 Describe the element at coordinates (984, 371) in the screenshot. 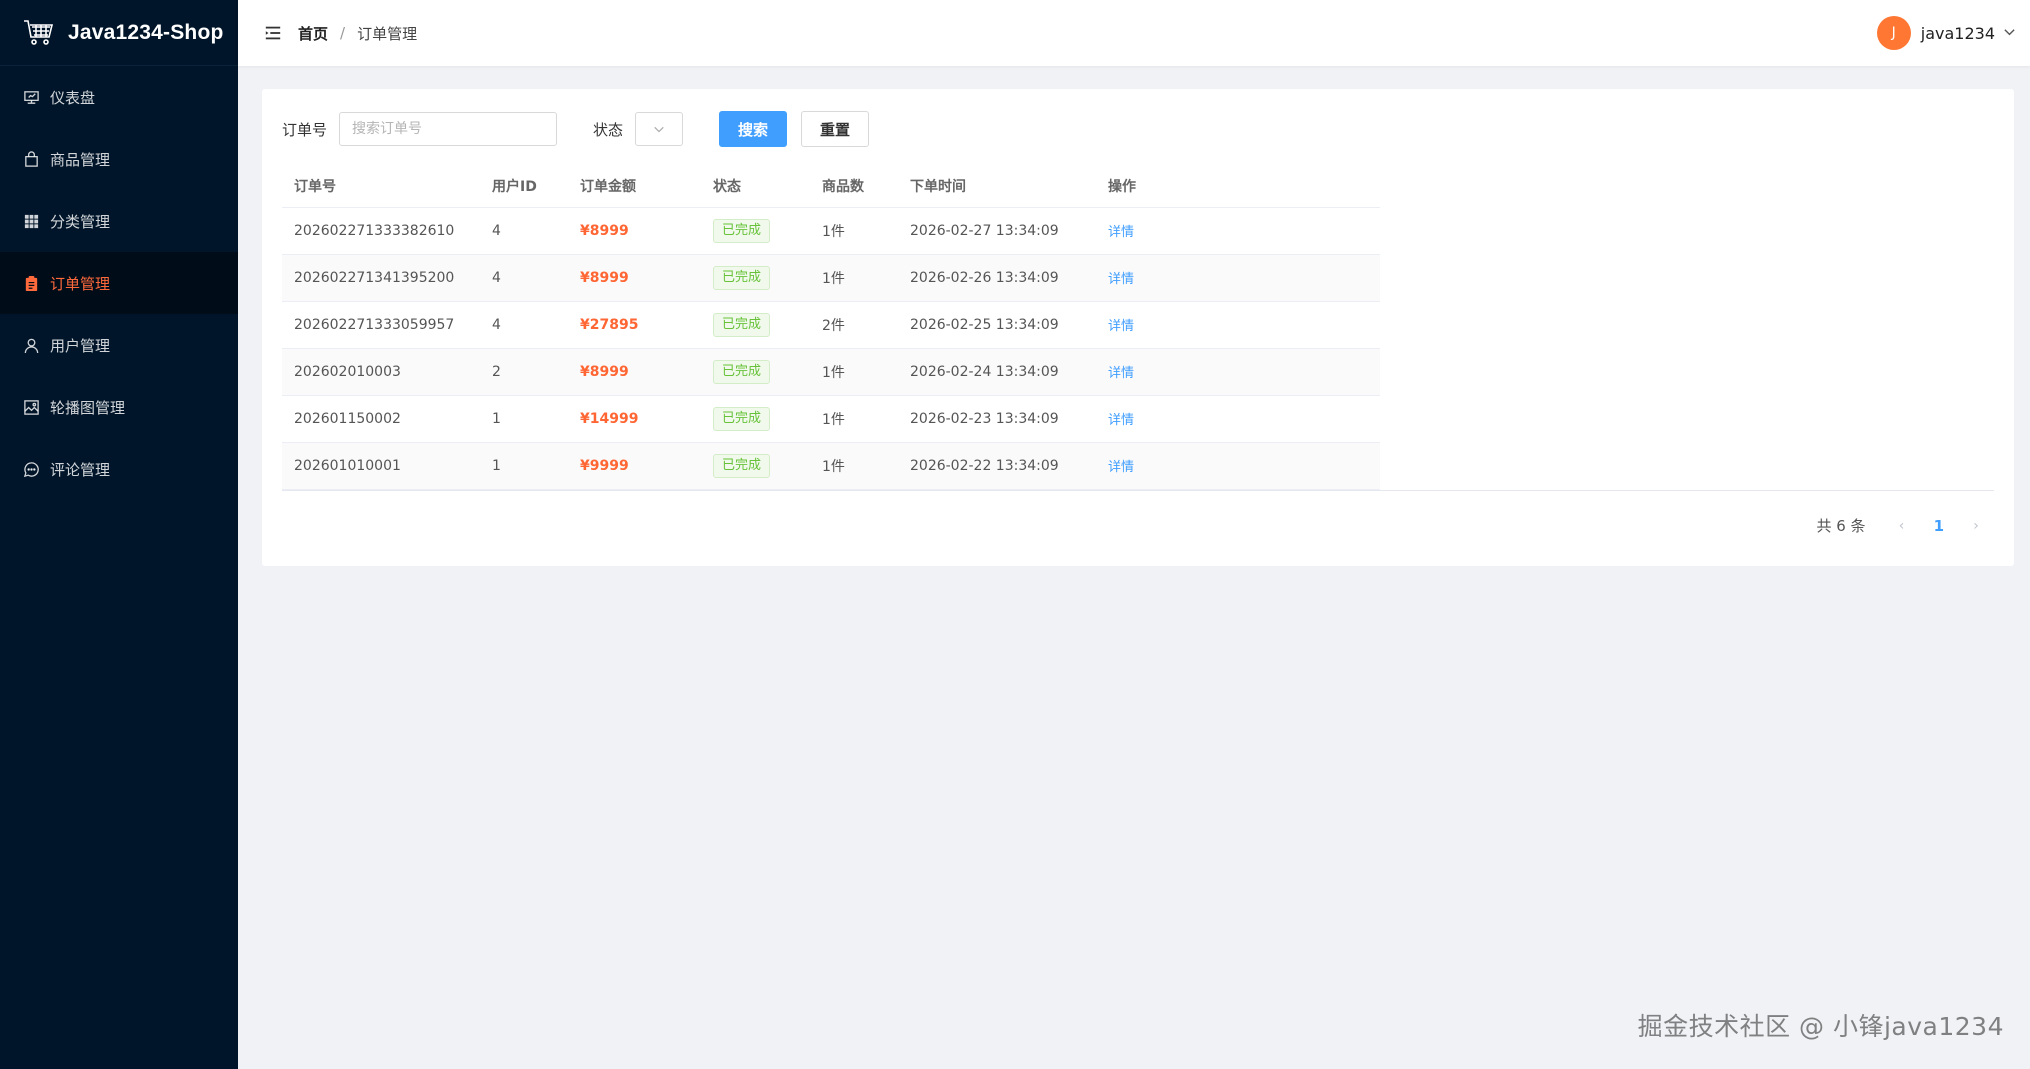

I see `order-time-cell: 2026-02-24 13:34:09` at that location.